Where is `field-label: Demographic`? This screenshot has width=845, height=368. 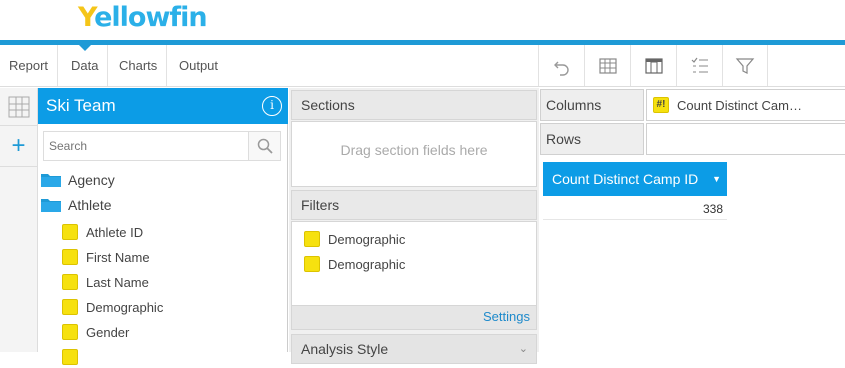
field-label: Demographic is located at coordinates (125, 307).